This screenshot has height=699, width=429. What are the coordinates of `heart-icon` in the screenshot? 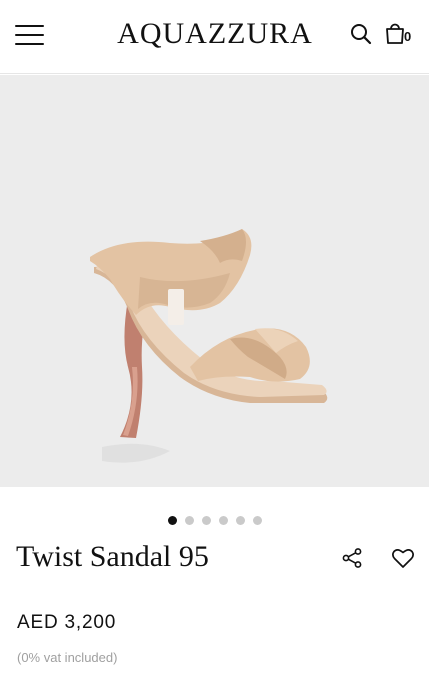 It's located at (403, 558).